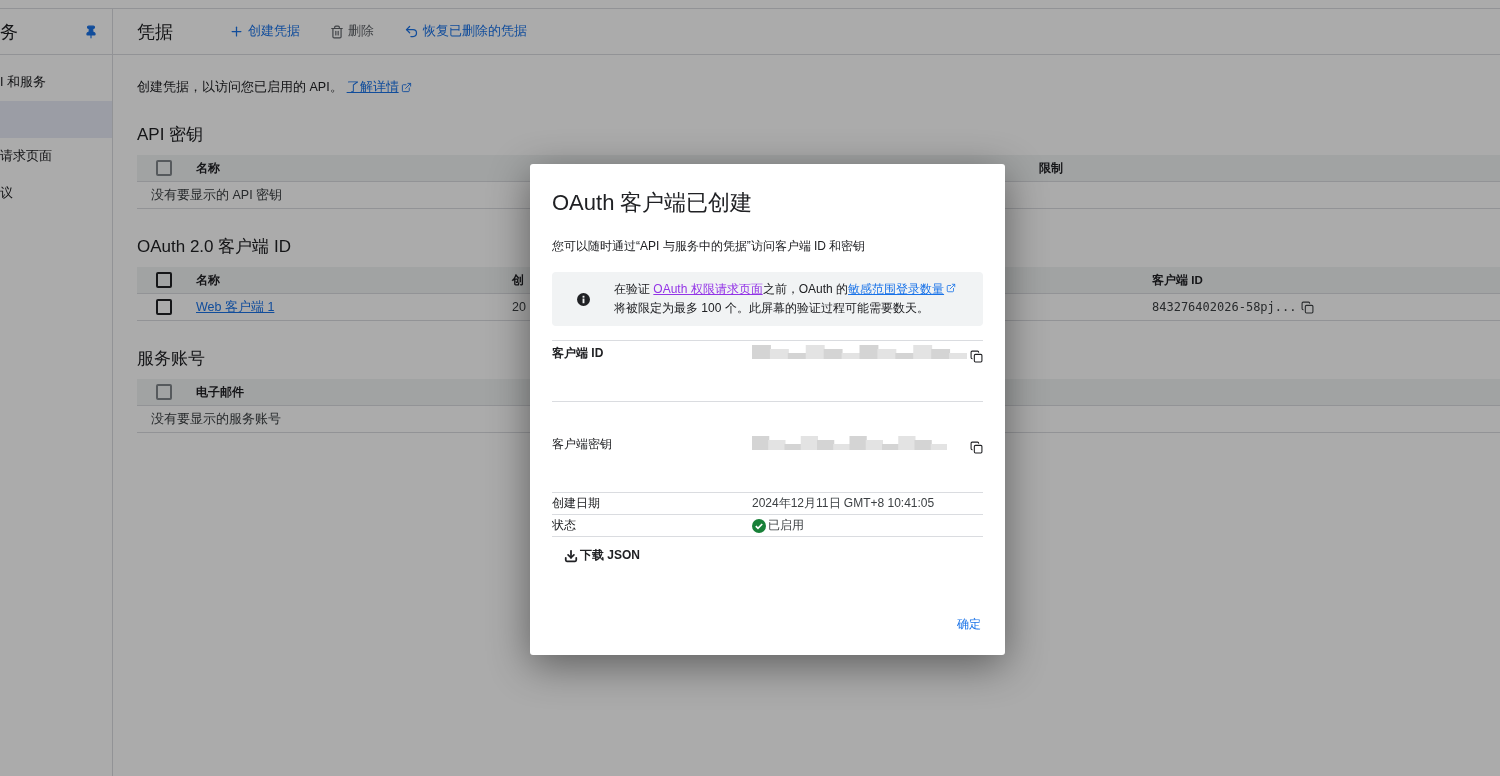 The image size is (1500, 776). Describe the element at coordinates (264, 31) in the screenshot. I see `create-button: 创建凭据` at that location.